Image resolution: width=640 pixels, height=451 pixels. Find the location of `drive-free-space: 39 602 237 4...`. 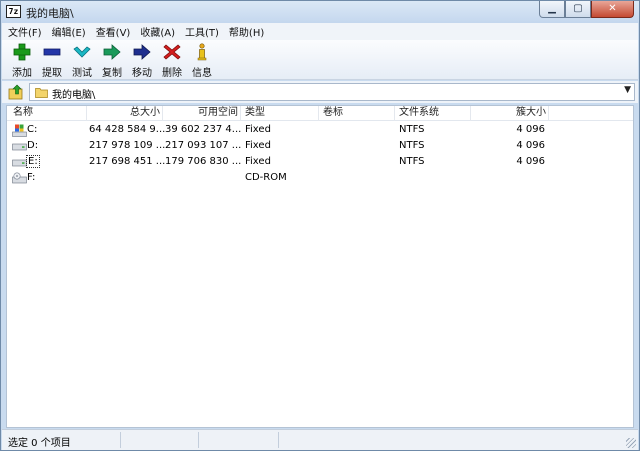

drive-free-space: 39 602 237 4... is located at coordinates (203, 129).